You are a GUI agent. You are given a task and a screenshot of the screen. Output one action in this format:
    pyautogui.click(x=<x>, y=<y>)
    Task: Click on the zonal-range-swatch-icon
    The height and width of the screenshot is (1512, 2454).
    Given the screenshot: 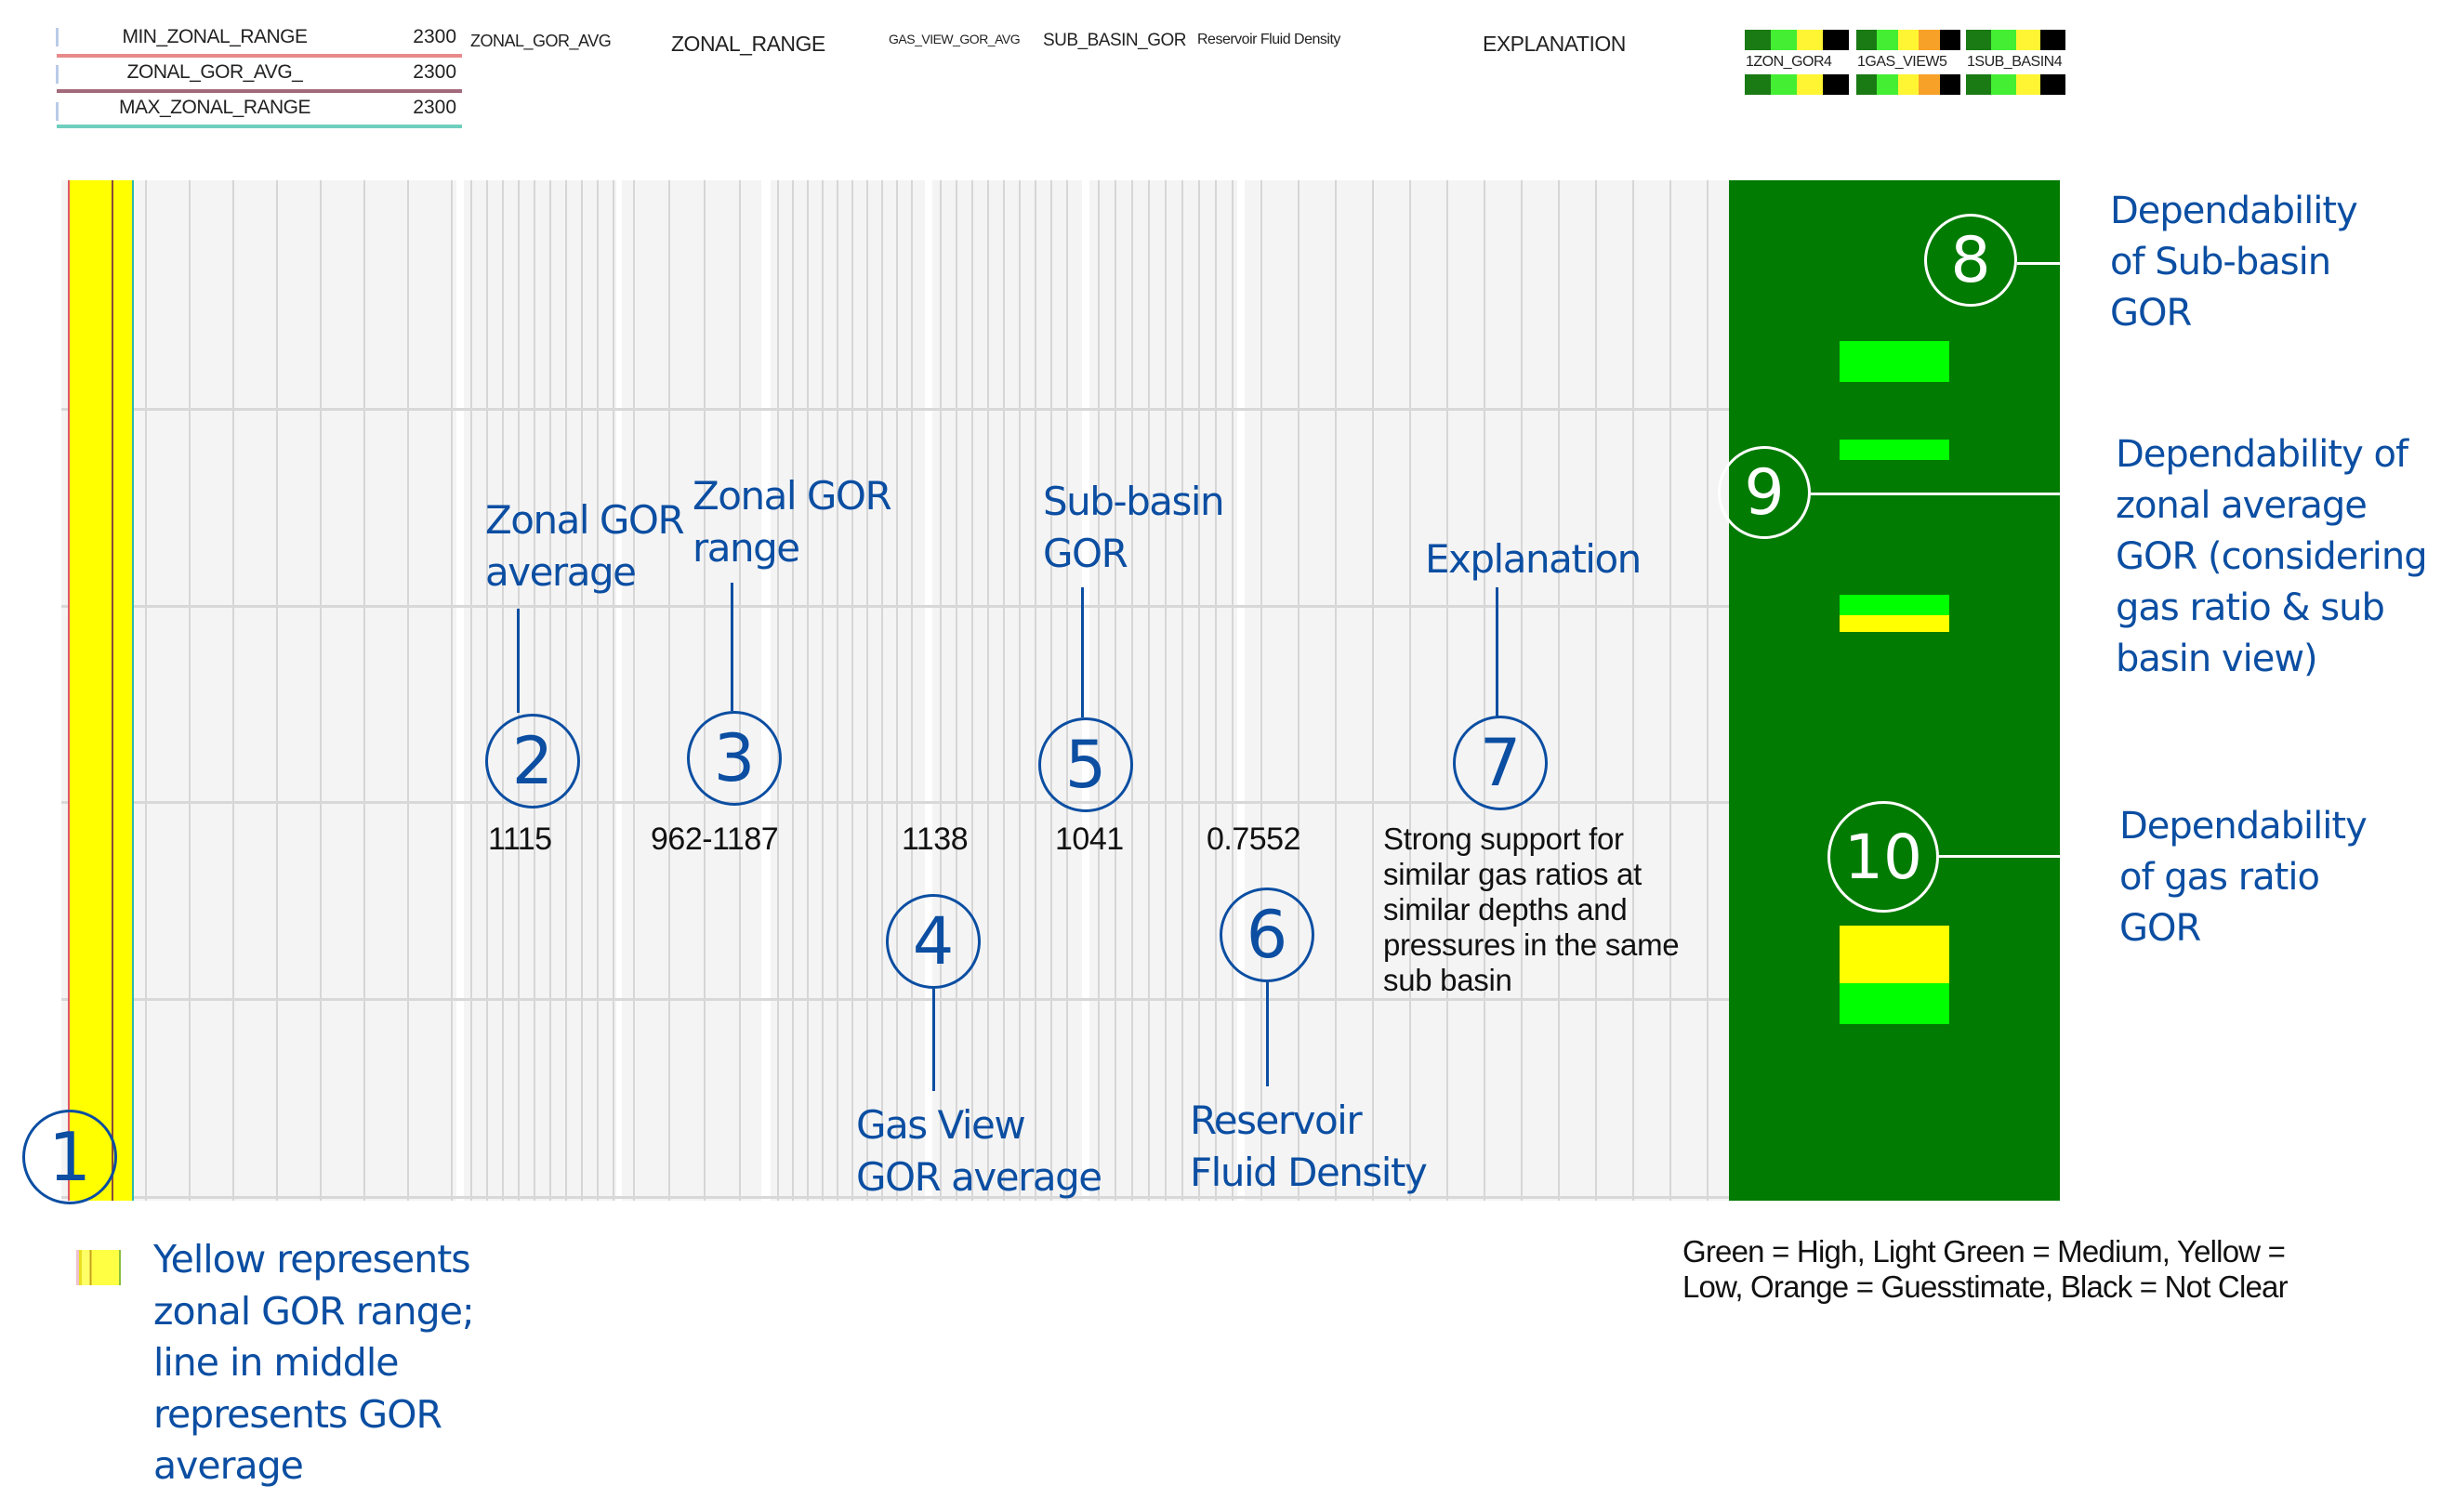 What is the action you would take?
    pyautogui.click(x=98, y=1267)
    